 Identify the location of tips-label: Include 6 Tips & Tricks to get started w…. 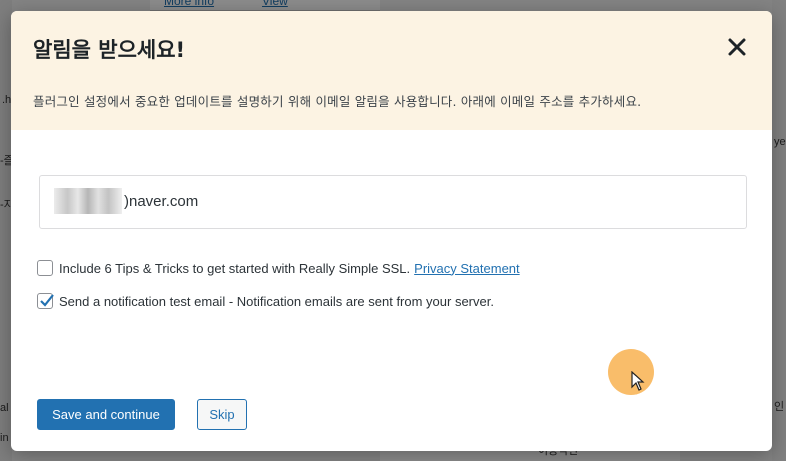
(235, 268).